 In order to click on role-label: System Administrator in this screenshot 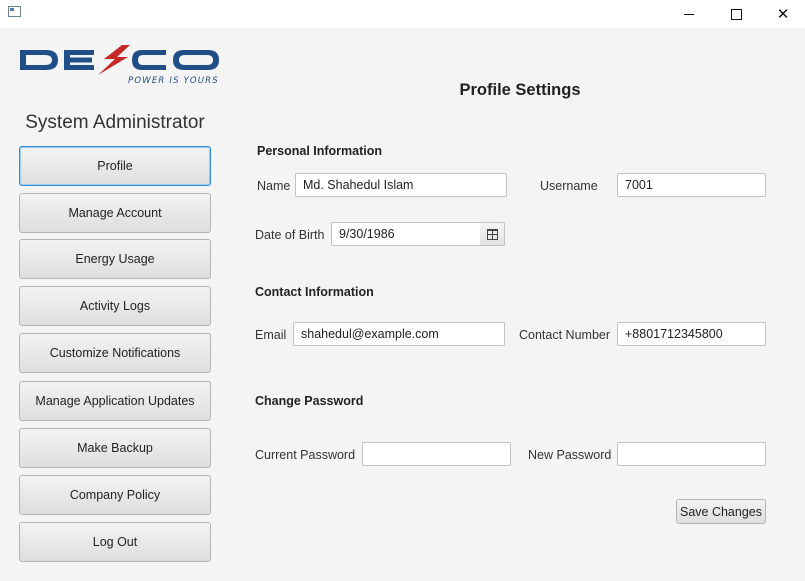, I will do `click(115, 122)`.